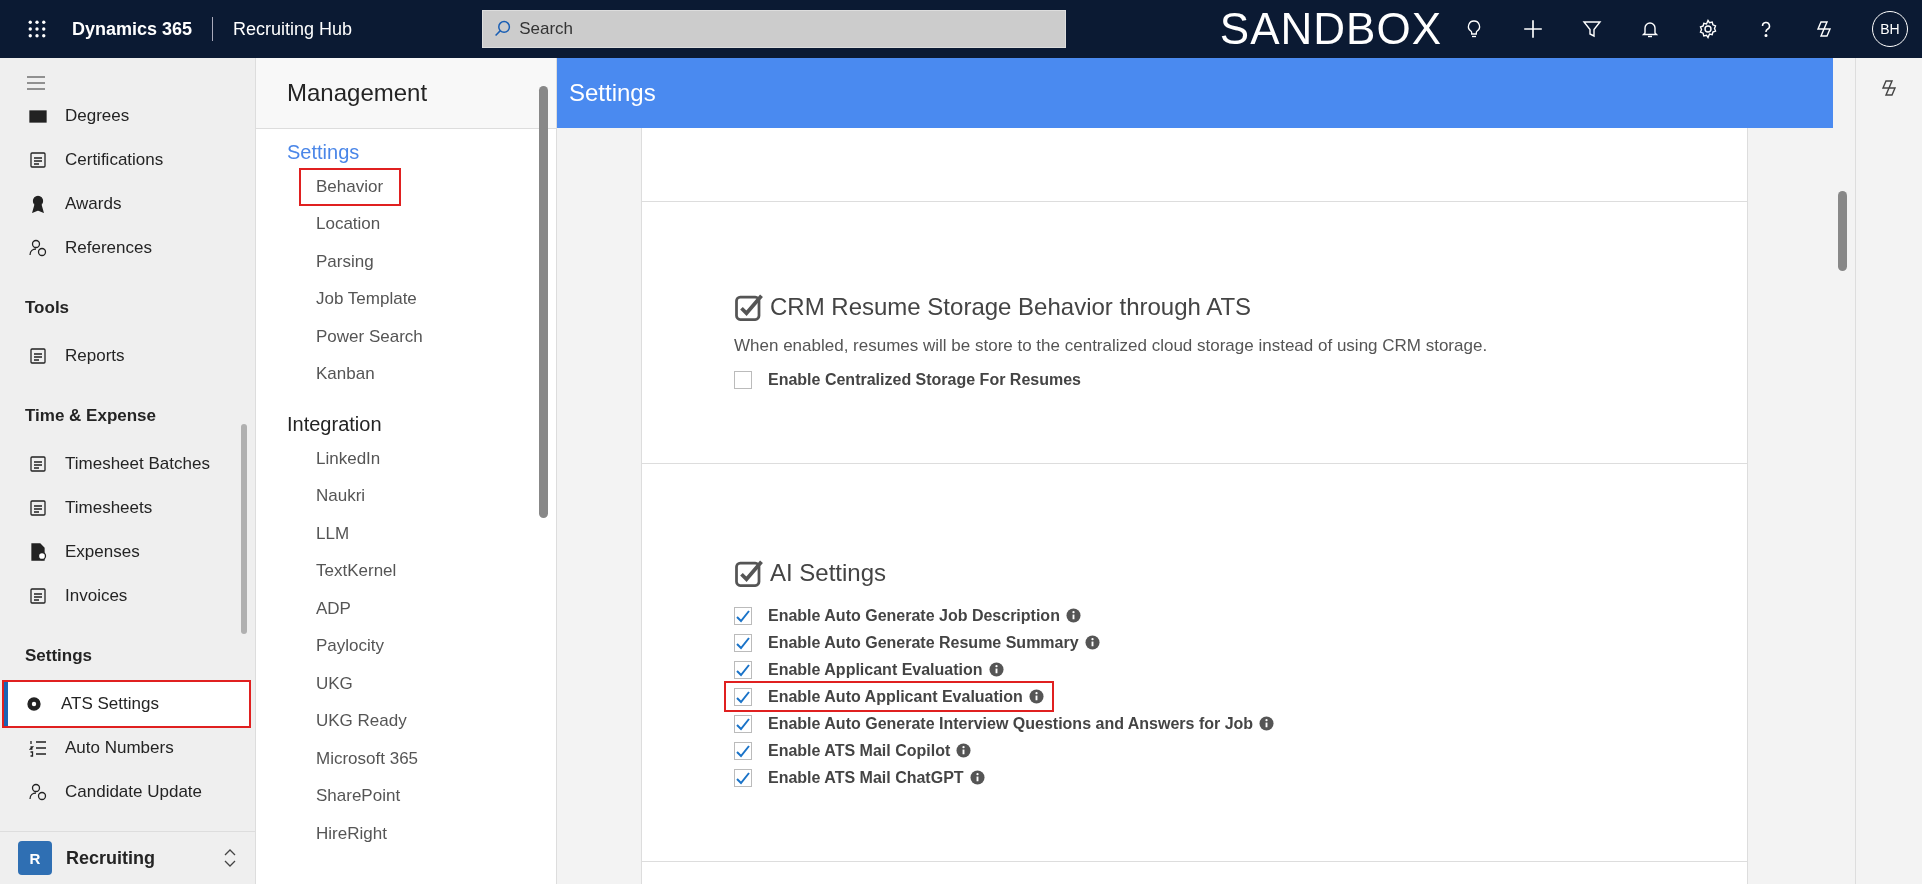  What do you see at coordinates (859, 750) in the screenshot?
I see `option-label: Enable ATS Mail Copilot` at bounding box center [859, 750].